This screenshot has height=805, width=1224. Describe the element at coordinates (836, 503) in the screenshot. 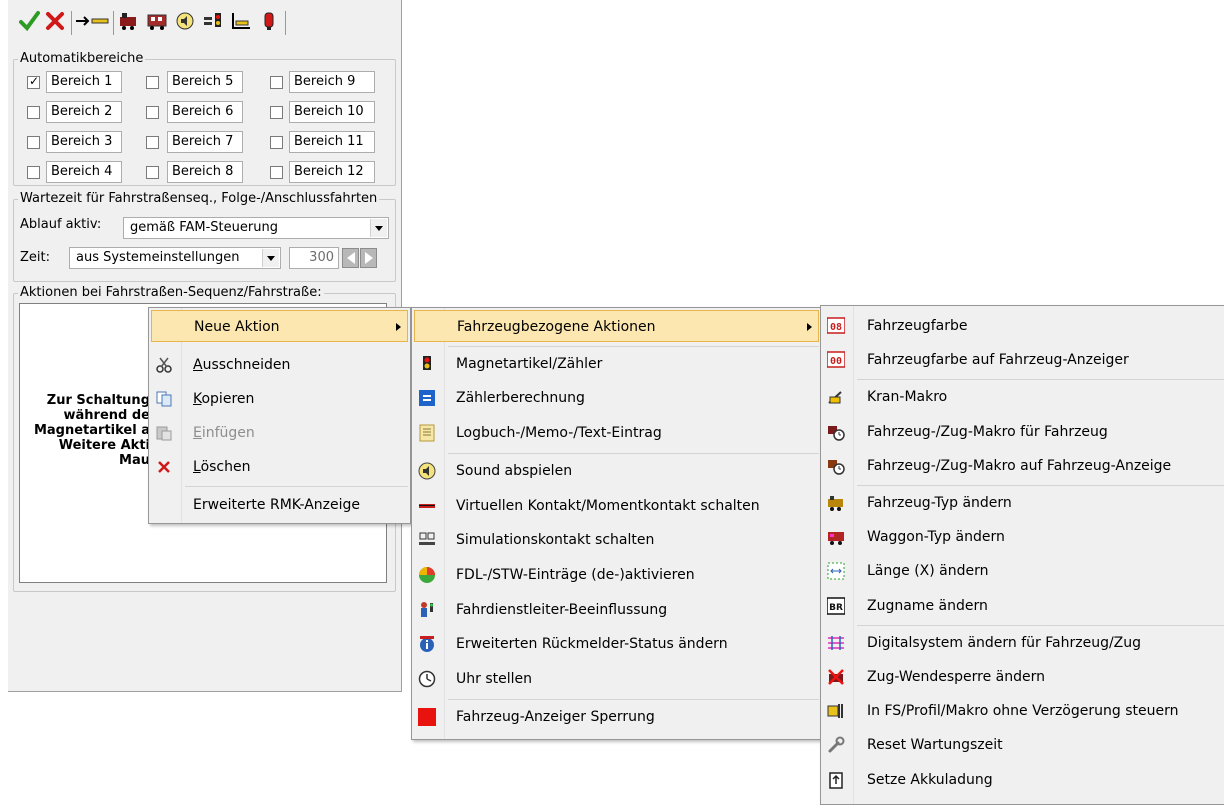

I see `vehicle-type-icon` at that location.